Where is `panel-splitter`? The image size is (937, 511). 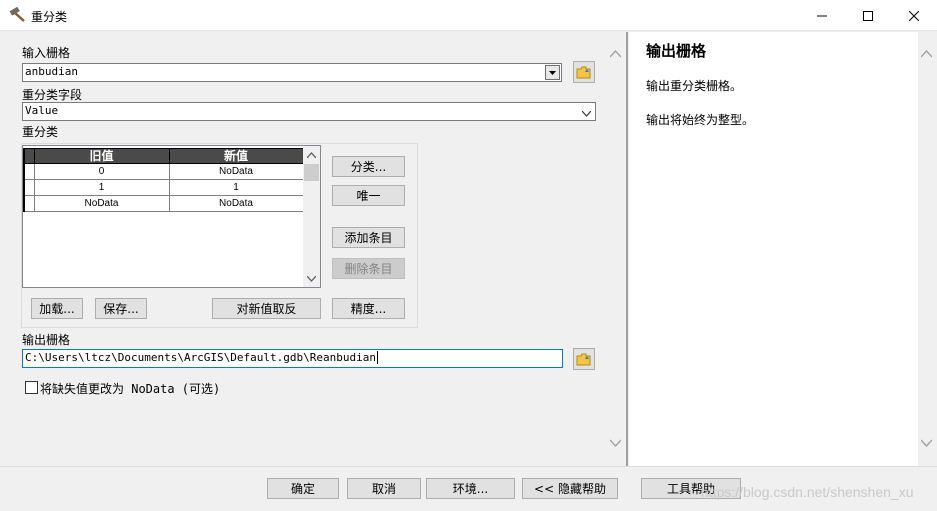
panel-splitter is located at coordinates (627, 249).